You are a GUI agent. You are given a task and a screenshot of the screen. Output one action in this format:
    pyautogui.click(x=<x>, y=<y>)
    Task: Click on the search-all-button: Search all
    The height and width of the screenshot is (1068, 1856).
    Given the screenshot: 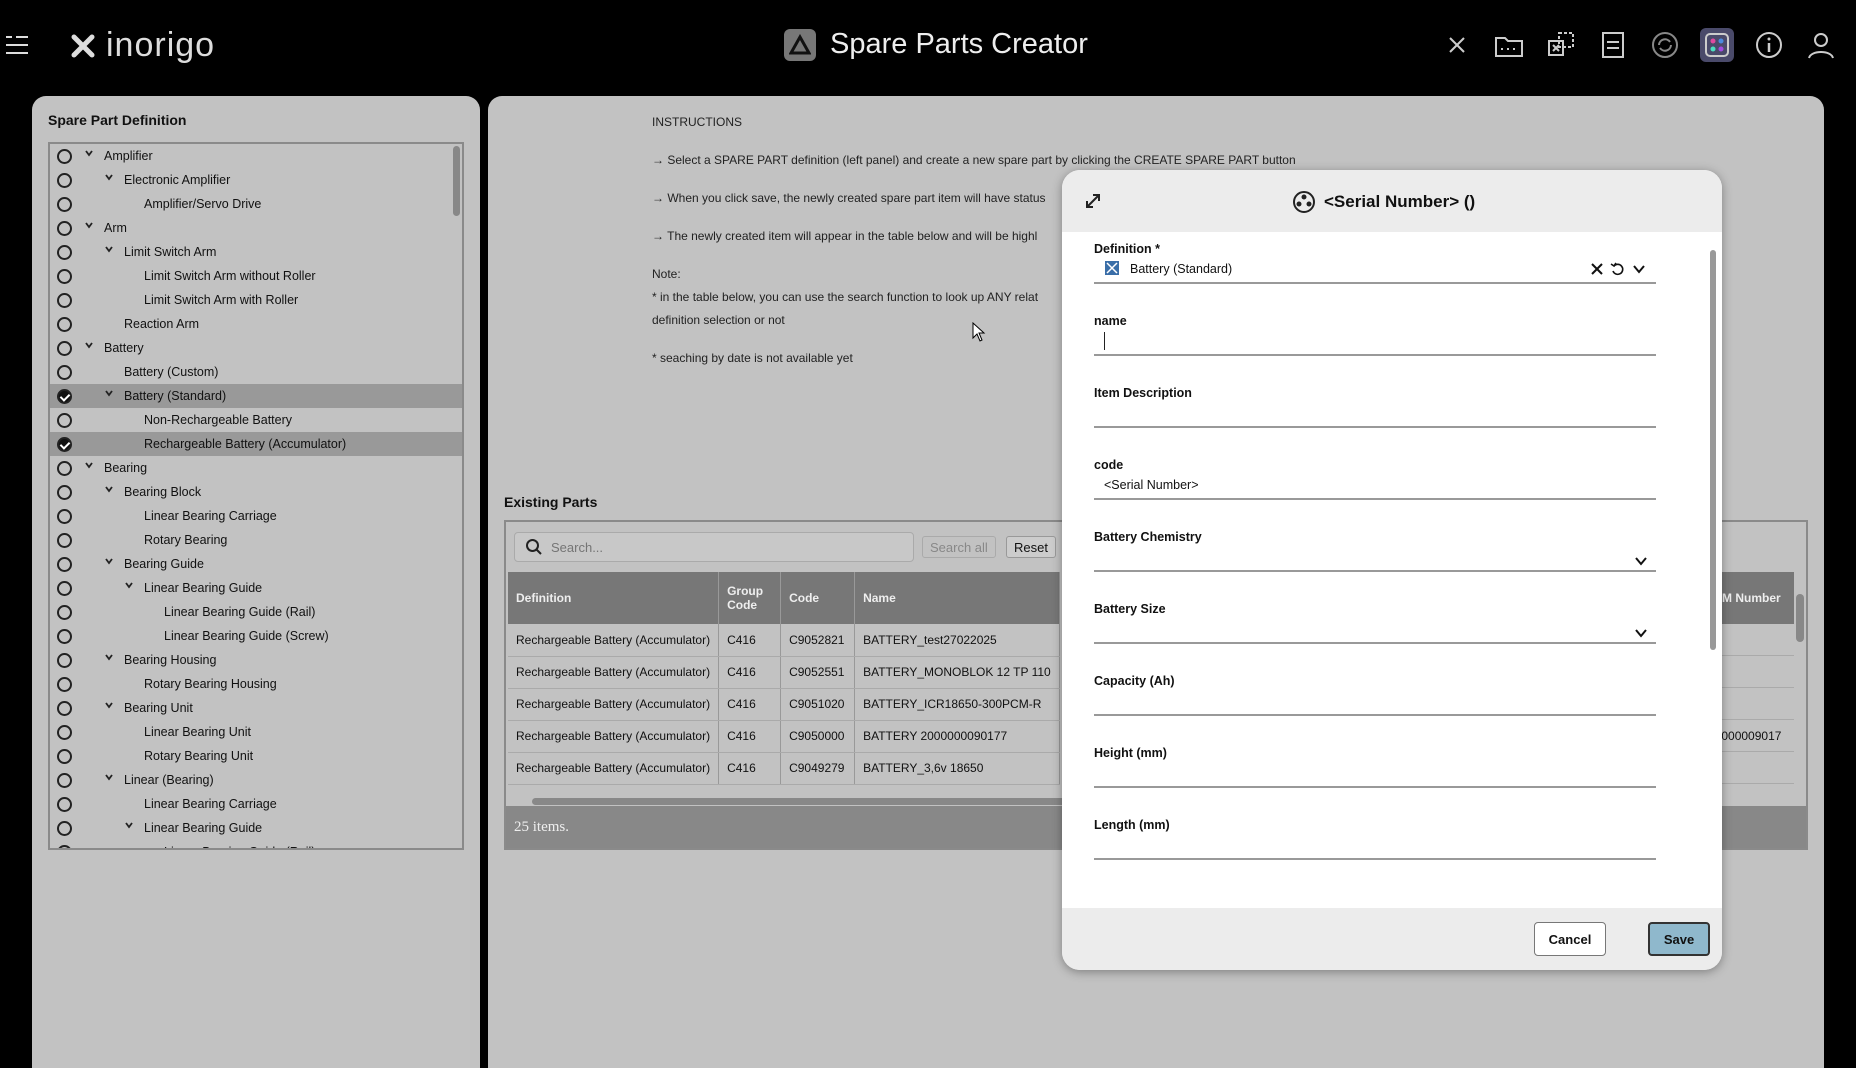 What is the action you would take?
    pyautogui.click(x=959, y=547)
    